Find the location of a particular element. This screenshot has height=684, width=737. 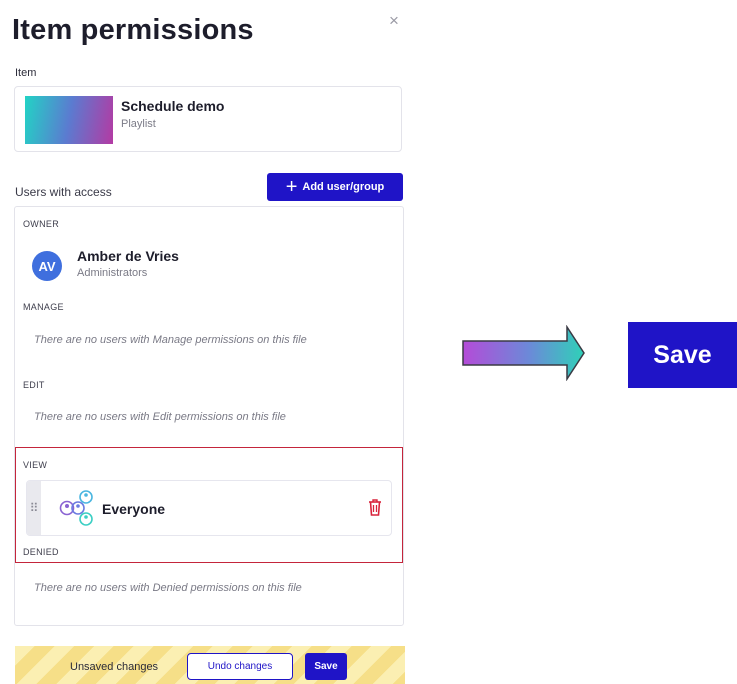

save-button: Save is located at coordinates (326, 666).